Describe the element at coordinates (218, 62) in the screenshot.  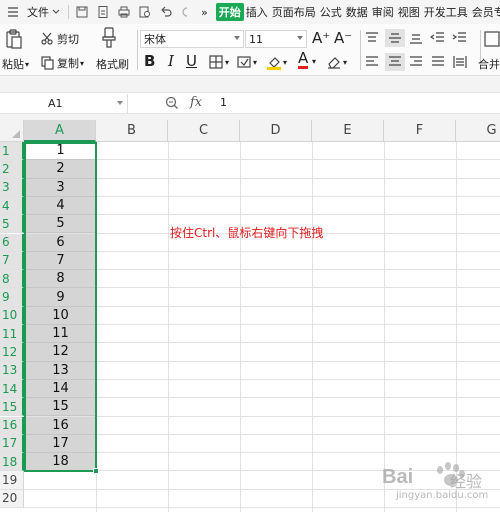
I see `borders-button: ▾` at that location.